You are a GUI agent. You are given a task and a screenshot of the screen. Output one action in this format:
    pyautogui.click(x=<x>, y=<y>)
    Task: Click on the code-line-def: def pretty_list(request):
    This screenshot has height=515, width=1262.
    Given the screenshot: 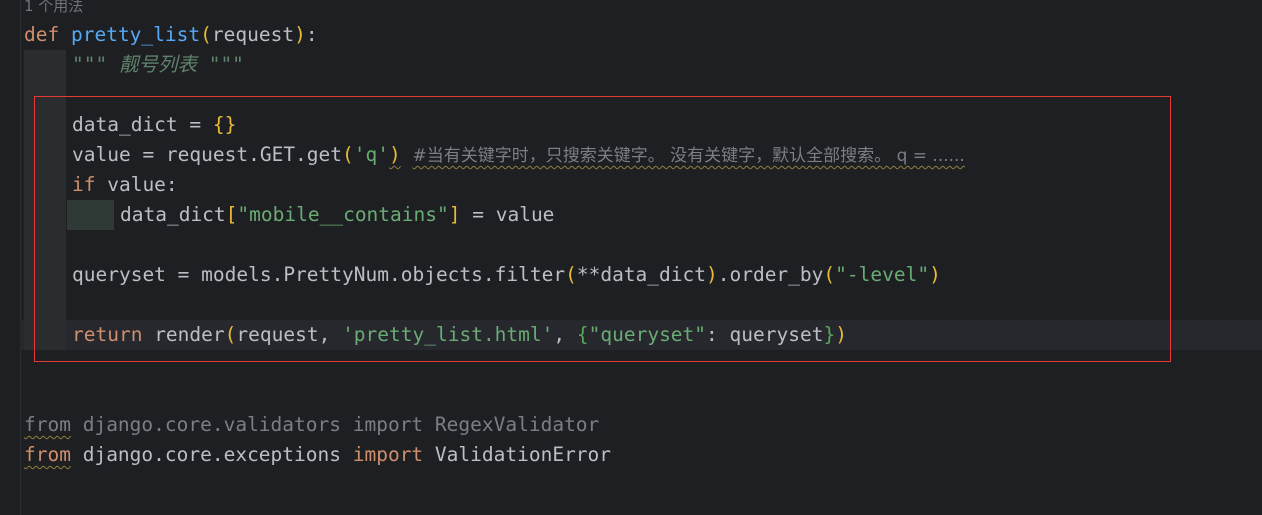 What is the action you would take?
    pyautogui.click(x=171, y=35)
    